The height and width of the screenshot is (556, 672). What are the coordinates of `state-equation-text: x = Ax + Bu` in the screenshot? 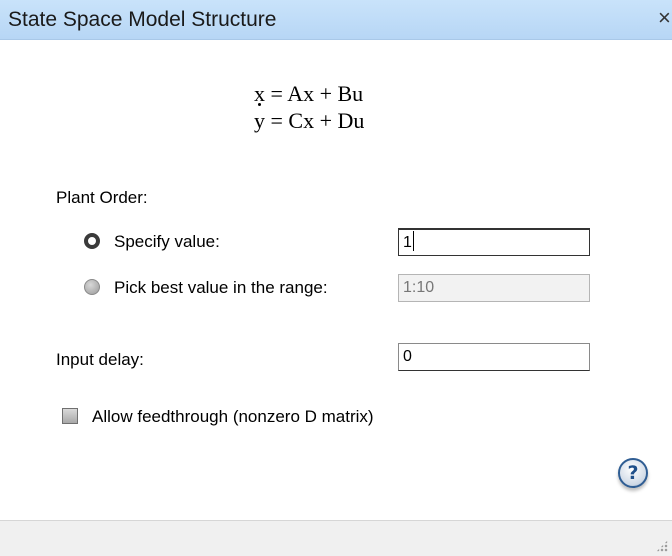 It's located at (309, 93).